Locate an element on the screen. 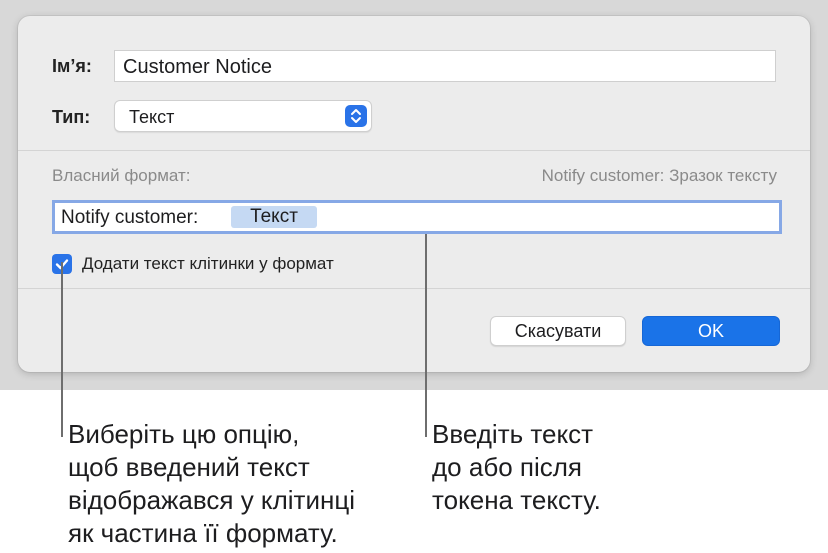 The width and height of the screenshot is (828, 553). custom-format-field: Notify customer: Текст is located at coordinates (417, 217).